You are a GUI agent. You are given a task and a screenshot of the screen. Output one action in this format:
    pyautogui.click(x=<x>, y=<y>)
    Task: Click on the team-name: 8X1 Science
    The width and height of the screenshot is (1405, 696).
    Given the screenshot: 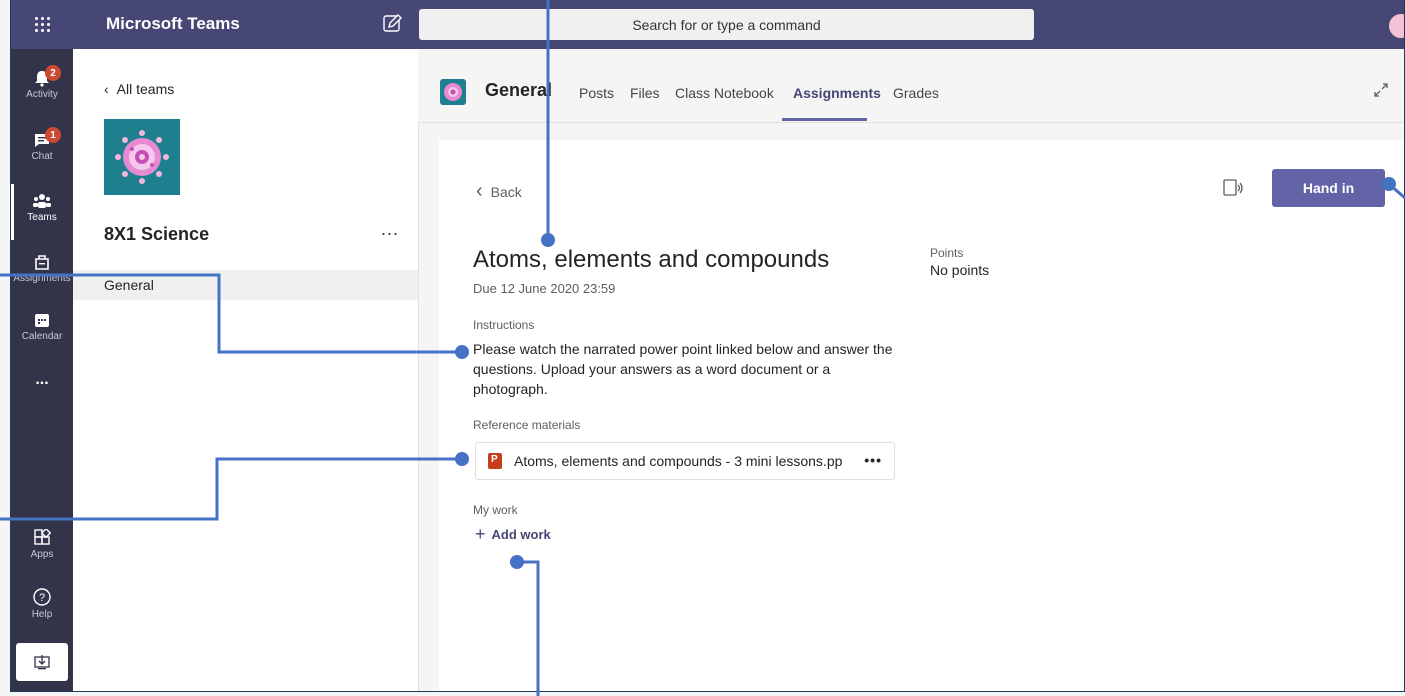 What is the action you would take?
    pyautogui.click(x=157, y=234)
    